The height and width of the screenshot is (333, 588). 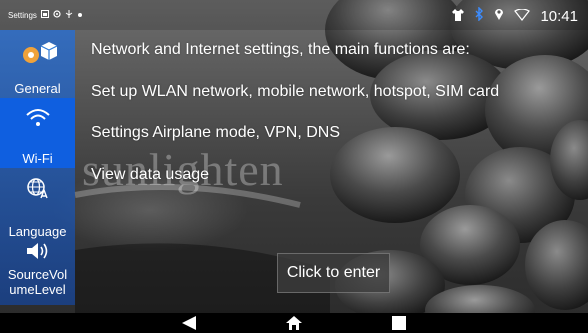 I want to click on tshirt-icon, so click(x=458, y=17).